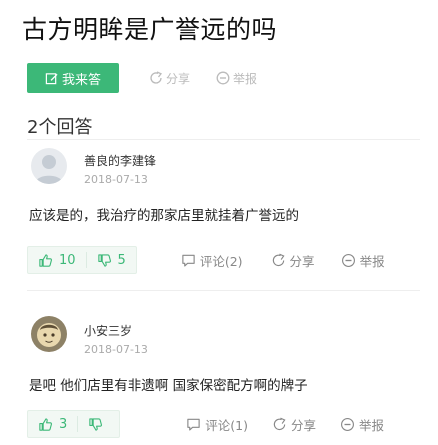 This screenshot has height=445, width=438. What do you see at coordinates (63, 424) in the screenshot?
I see `like-count: 3` at bounding box center [63, 424].